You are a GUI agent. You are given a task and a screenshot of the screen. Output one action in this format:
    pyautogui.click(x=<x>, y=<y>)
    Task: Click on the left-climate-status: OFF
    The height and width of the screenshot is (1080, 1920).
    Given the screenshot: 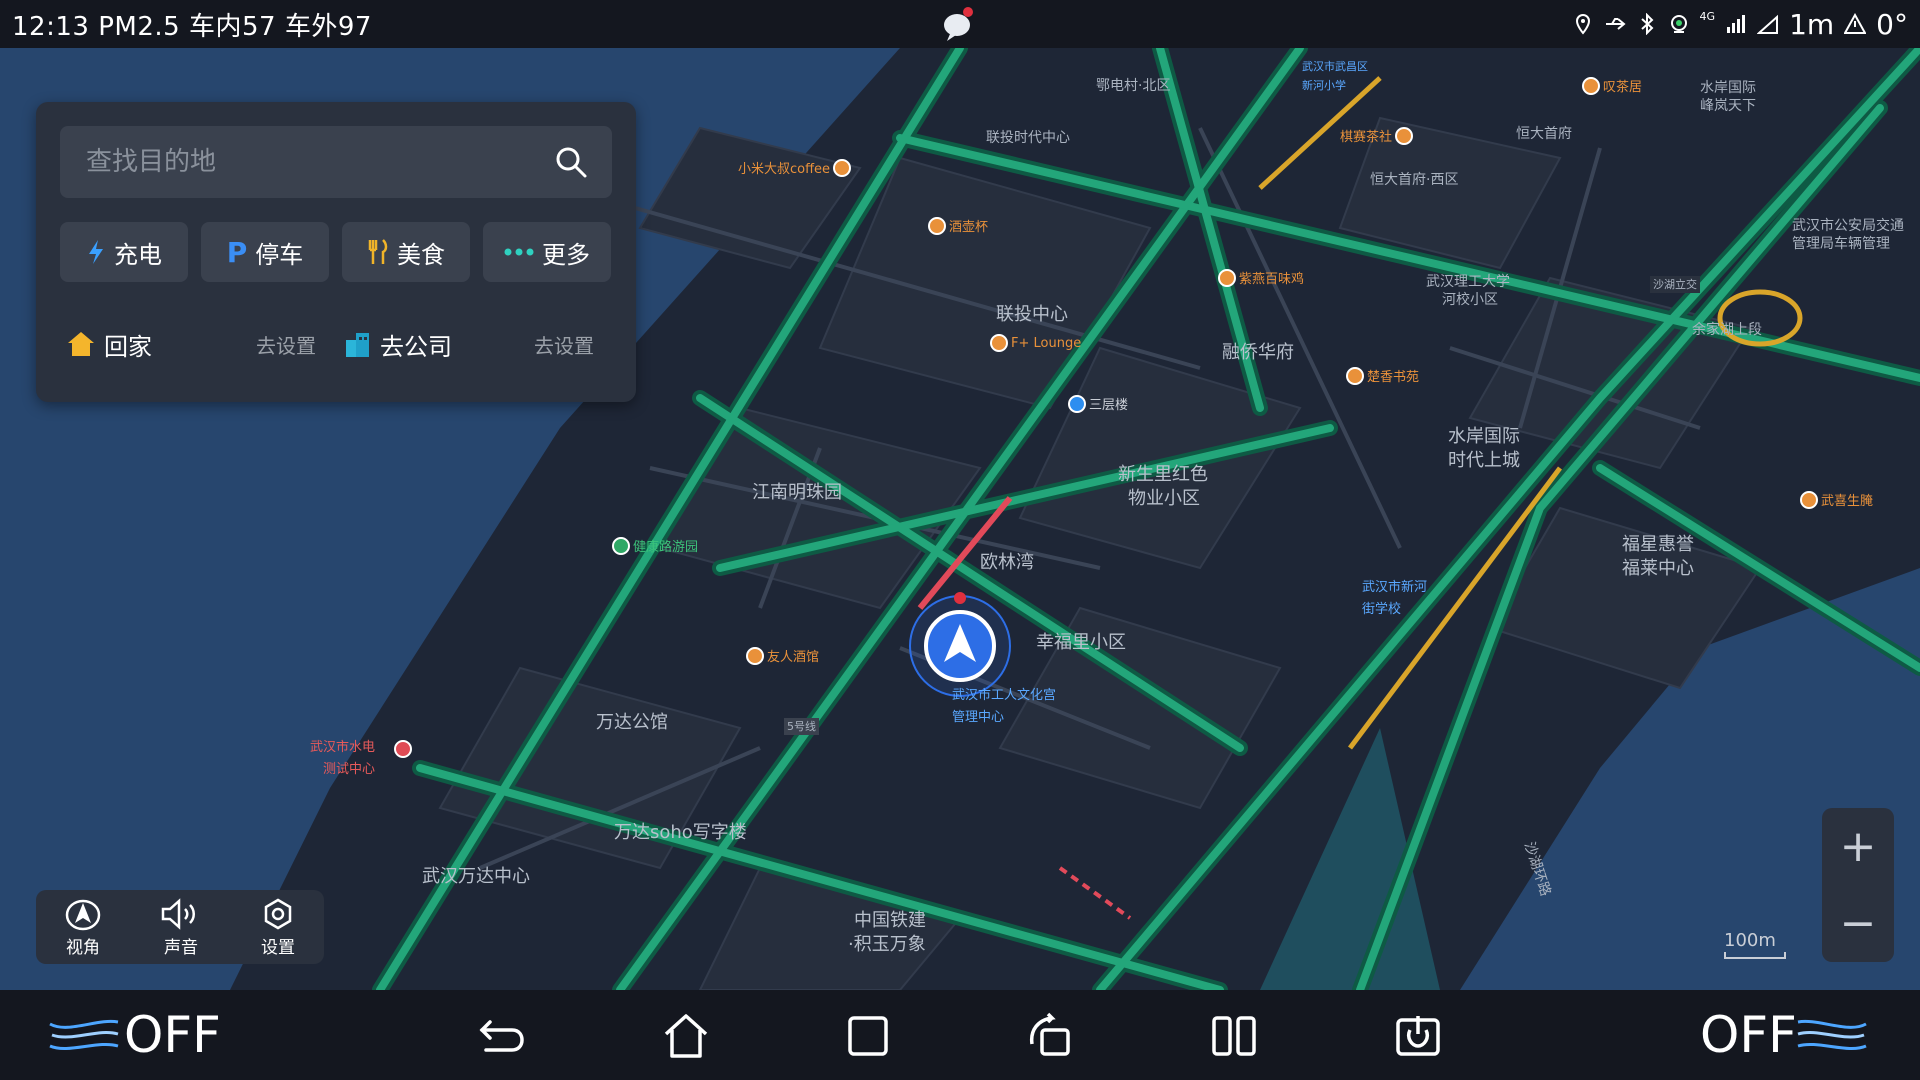 What is the action you would take?
    pyautogui.click(x=172, y=1035)
    